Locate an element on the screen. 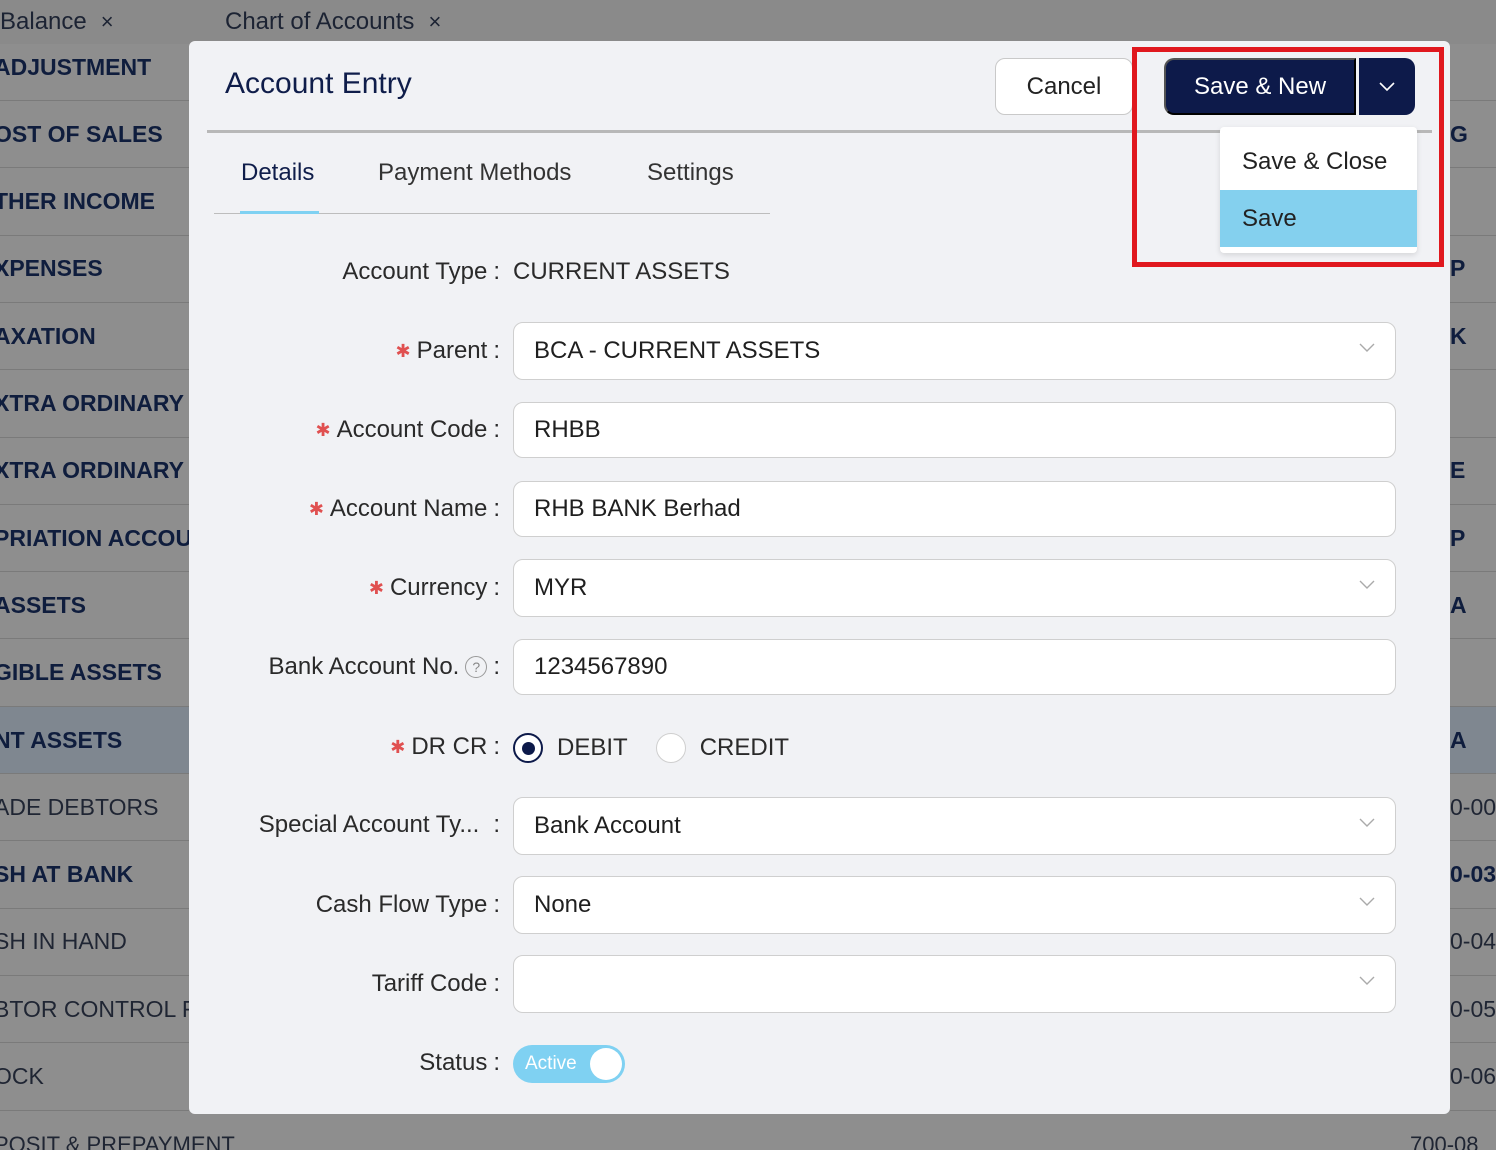  tab-payment-methods: Payment Methods is located at coordinates (474, 173).